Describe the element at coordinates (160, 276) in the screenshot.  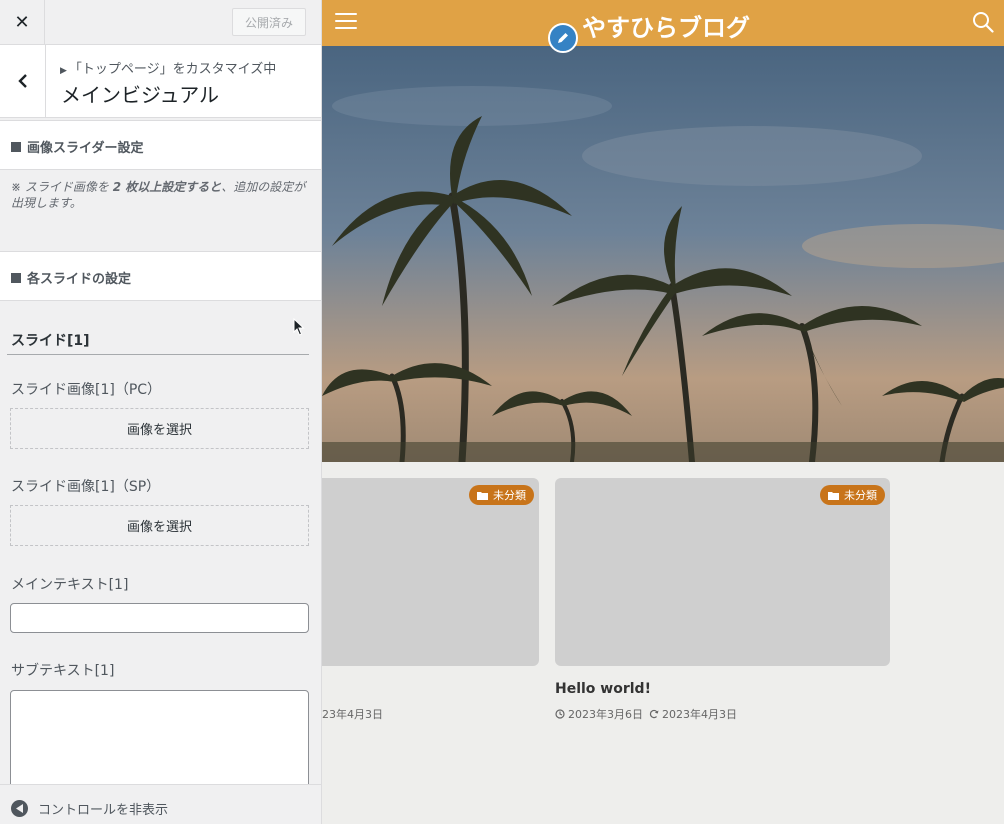
I see `group-header-each-slide: 各スライドの設定` at that location.